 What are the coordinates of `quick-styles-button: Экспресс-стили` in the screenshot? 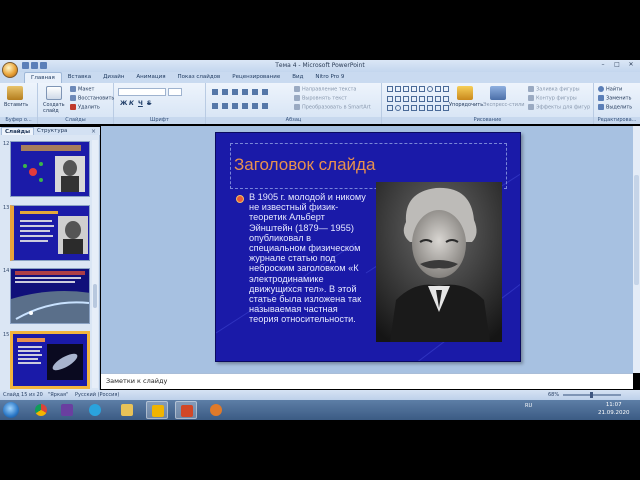 It's located at (503, 105).